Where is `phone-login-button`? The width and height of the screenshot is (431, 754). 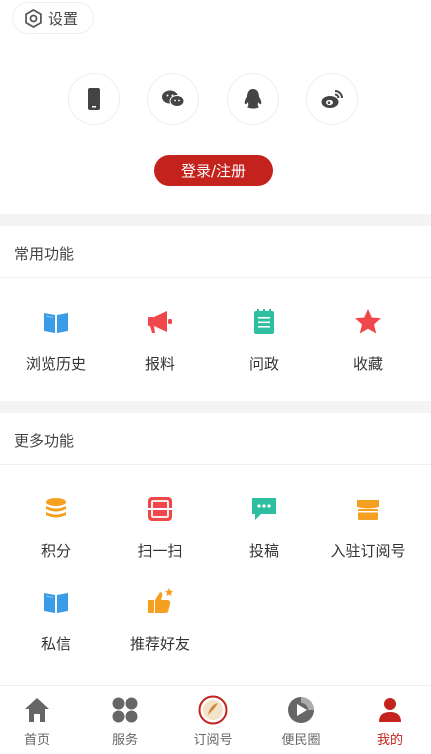 phone-login-button is located at coordinates (94, 99).